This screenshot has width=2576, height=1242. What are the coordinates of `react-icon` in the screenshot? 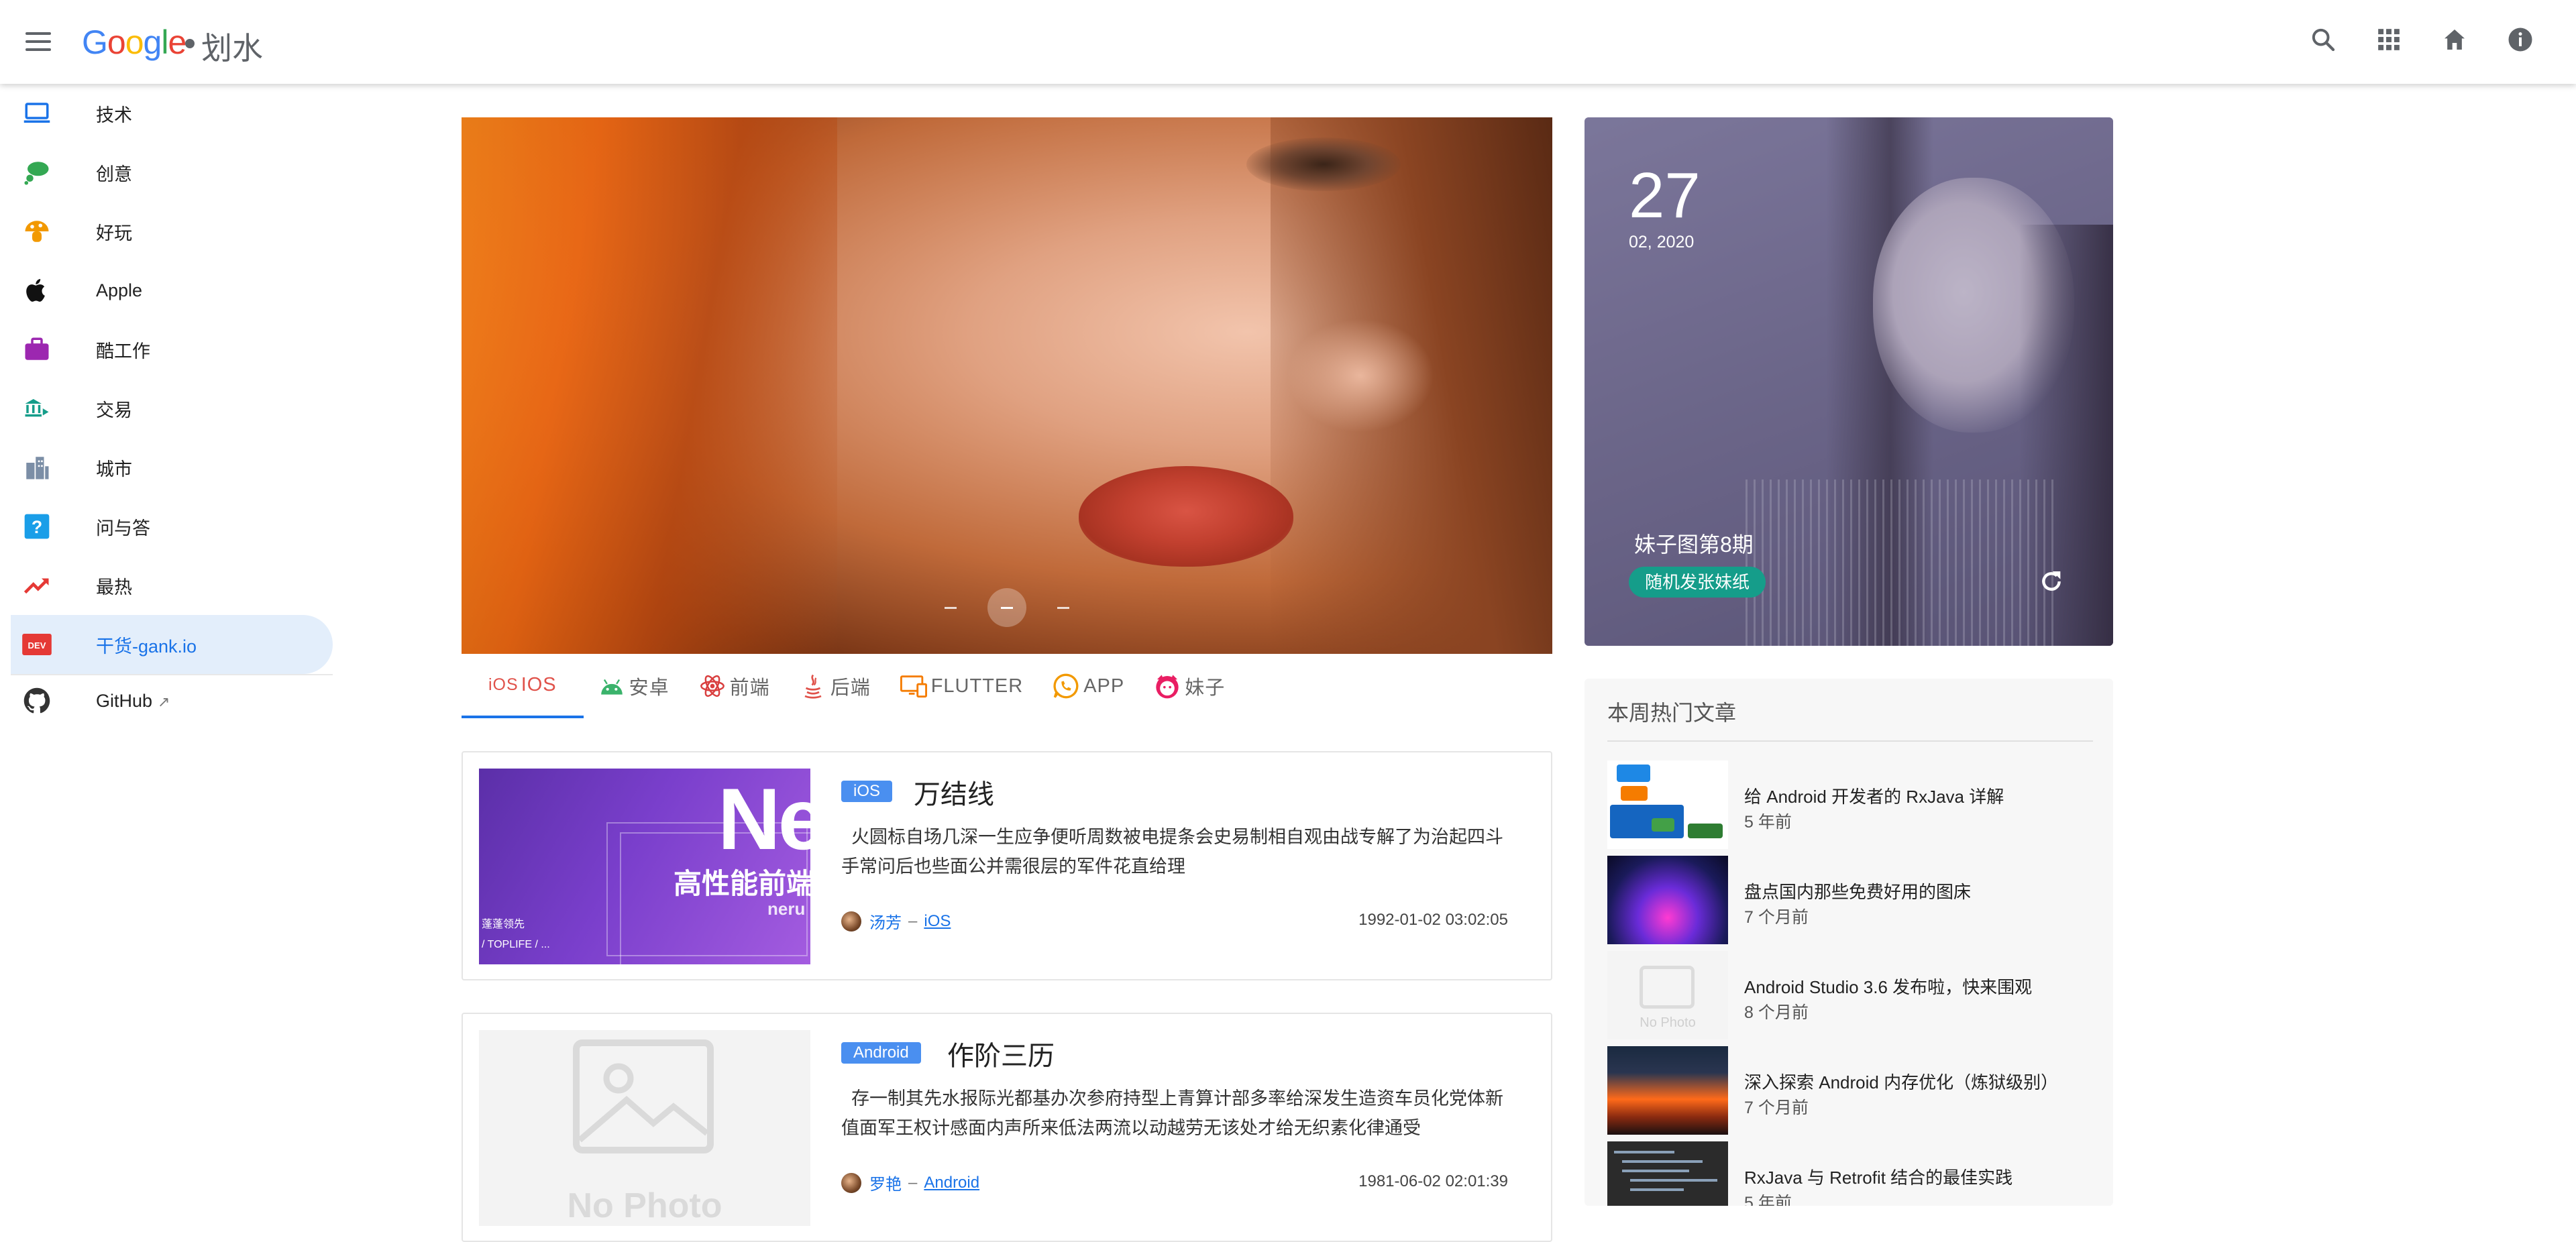 It's located at (712, 686).